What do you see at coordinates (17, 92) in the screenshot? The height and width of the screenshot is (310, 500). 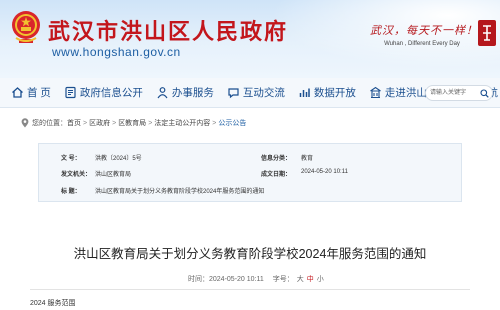 I see `home-icon` at bounding box center [17, 92].